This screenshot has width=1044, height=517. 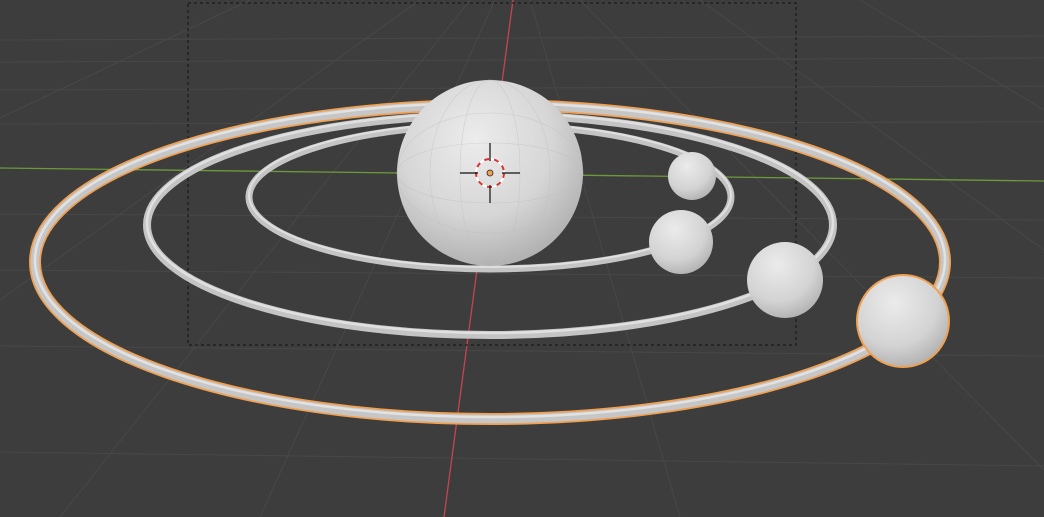 What do you see at coordinates (490, 173) in the screenshot?
I see `origin-dot` at bounding box center [490, 173].